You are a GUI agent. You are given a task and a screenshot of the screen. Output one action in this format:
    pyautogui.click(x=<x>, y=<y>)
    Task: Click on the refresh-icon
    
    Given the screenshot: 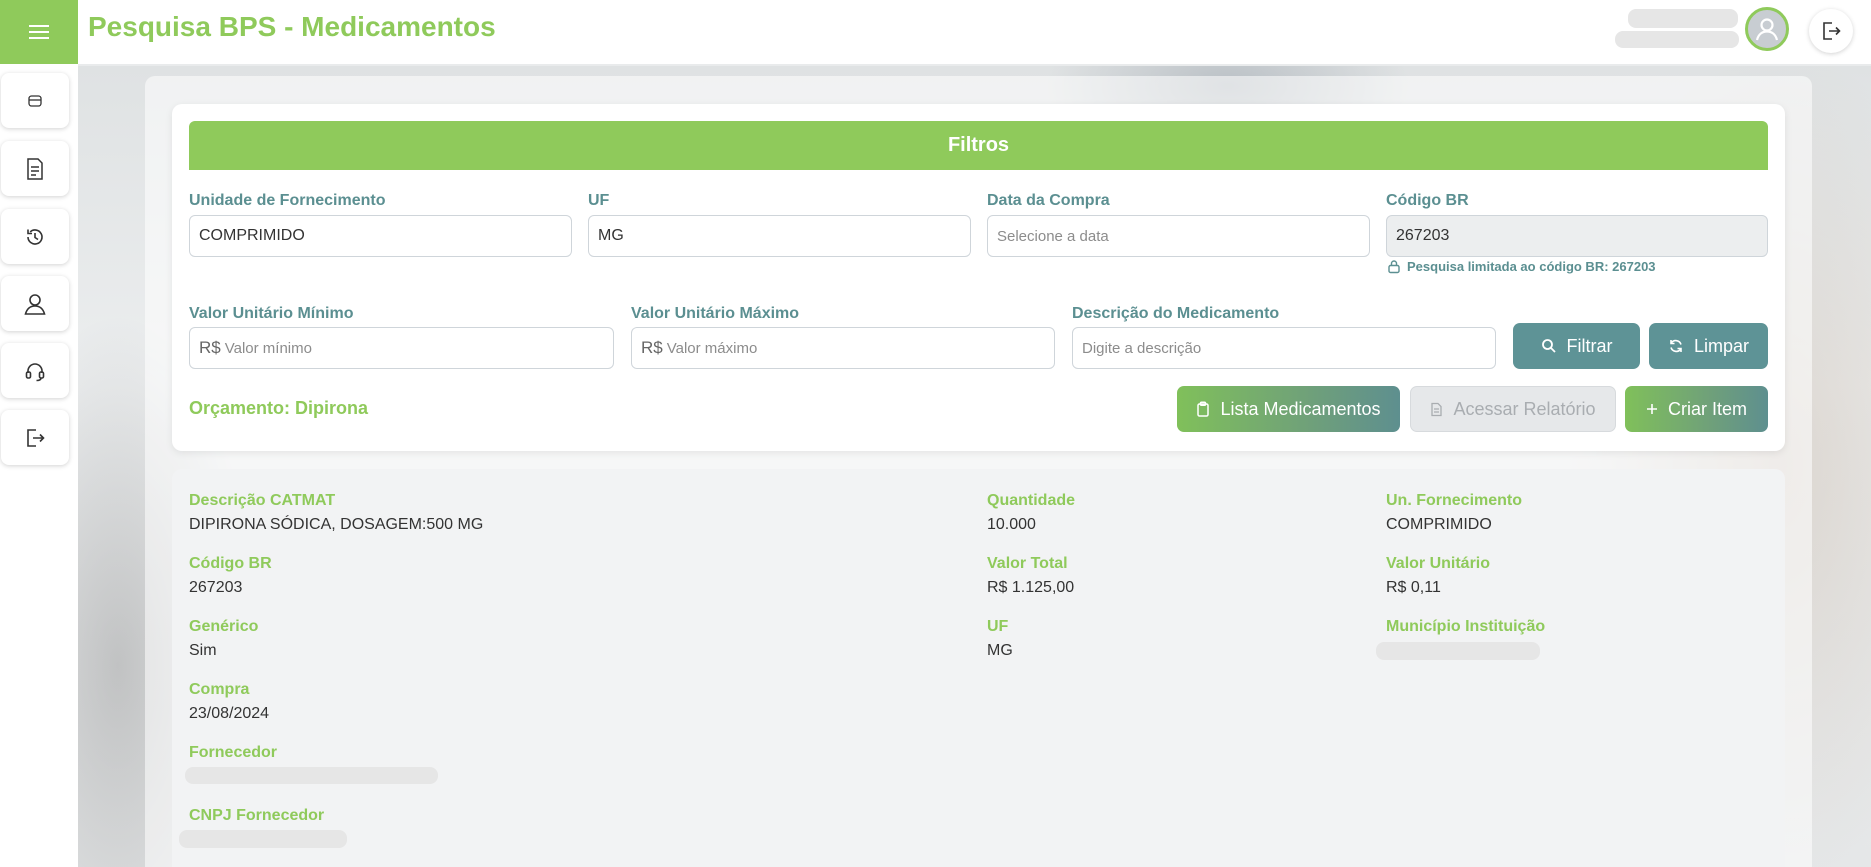 What is the action you would take?
    pyautogui.click(x=1676, y=346)
    